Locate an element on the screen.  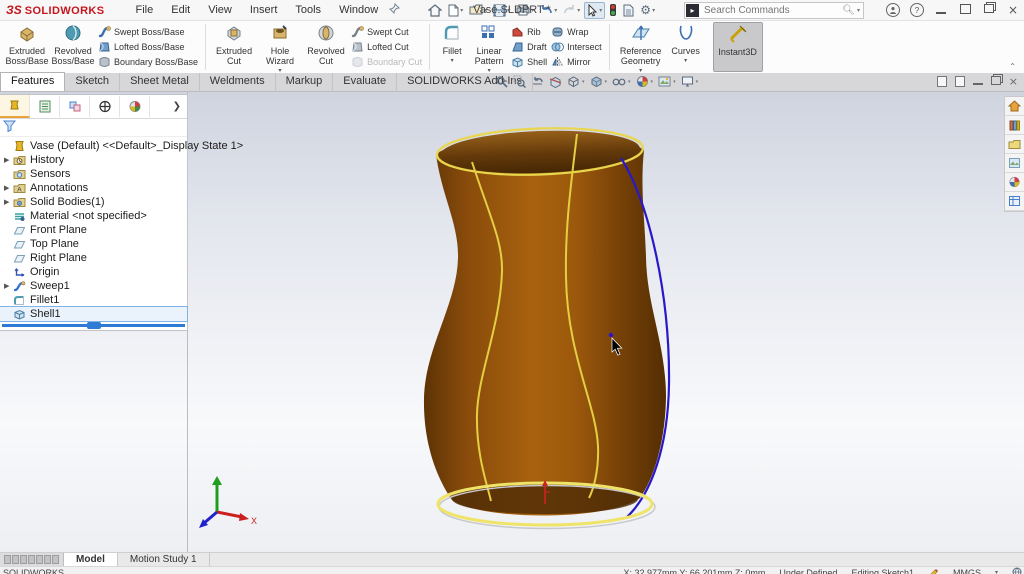
tab-features: Features is located at coordinates (33, 81).